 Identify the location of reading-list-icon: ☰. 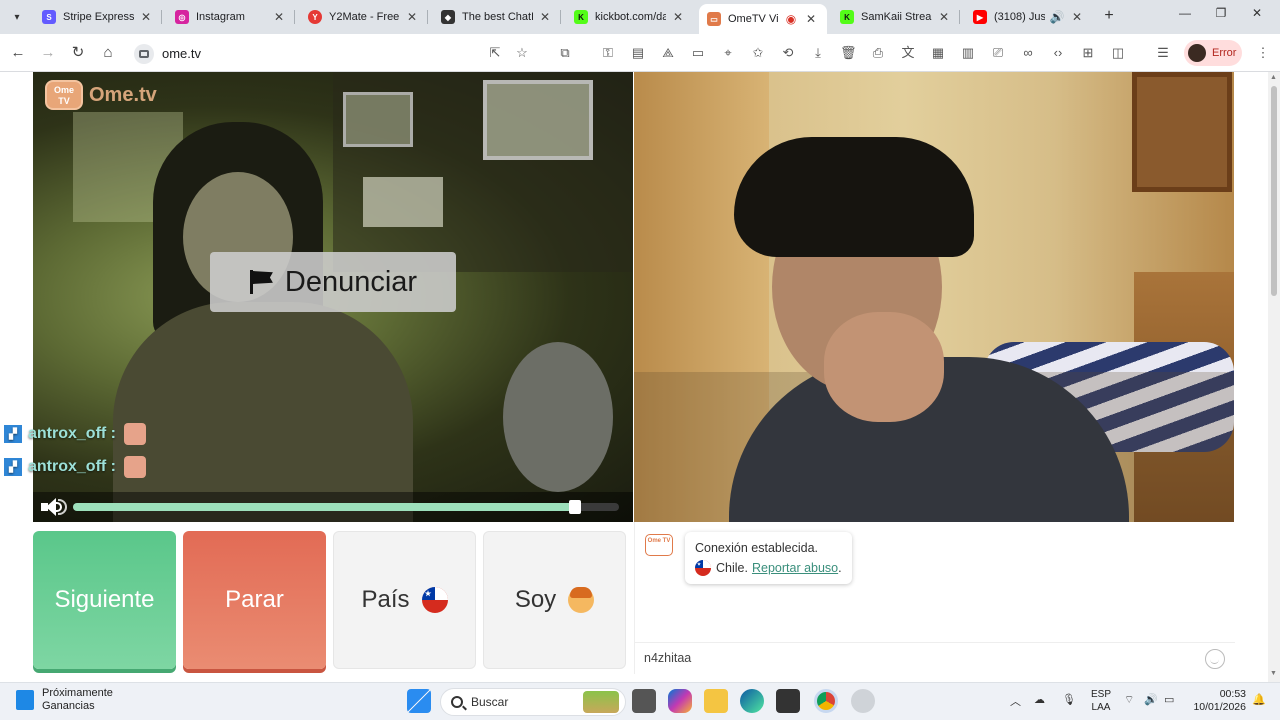
(1163, 53).